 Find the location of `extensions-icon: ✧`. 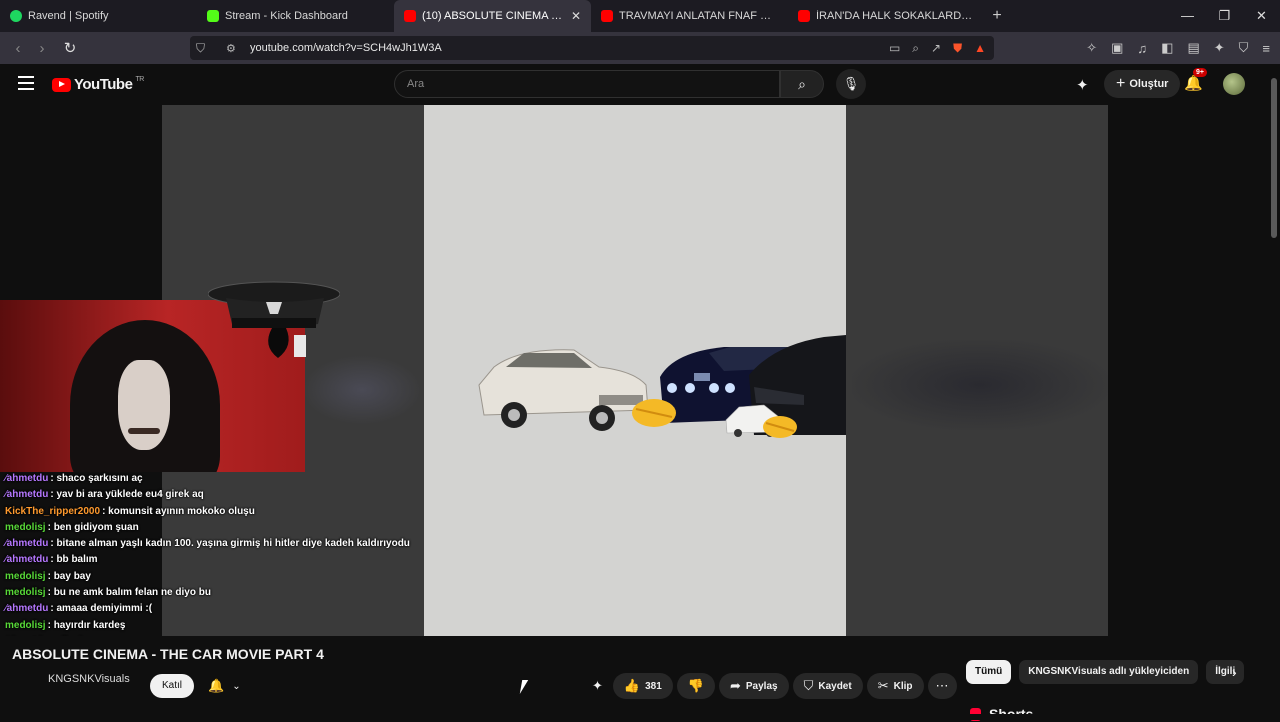

extensions-icon: ✧ is located at coordinates (1091, 48).